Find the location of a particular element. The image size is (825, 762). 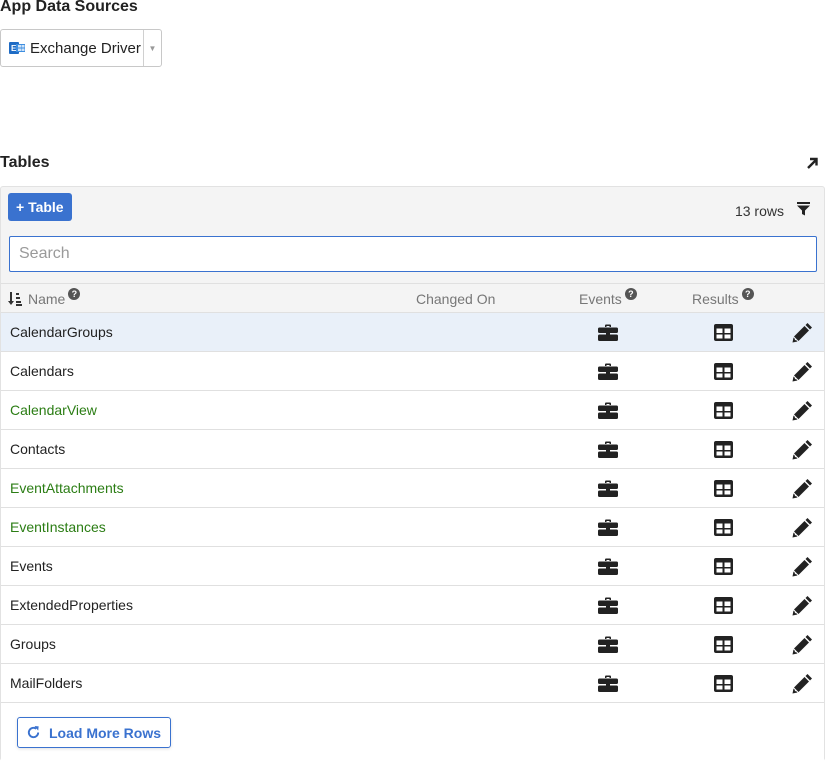

table-name: CalendarView is located at coordinates (53, 410).